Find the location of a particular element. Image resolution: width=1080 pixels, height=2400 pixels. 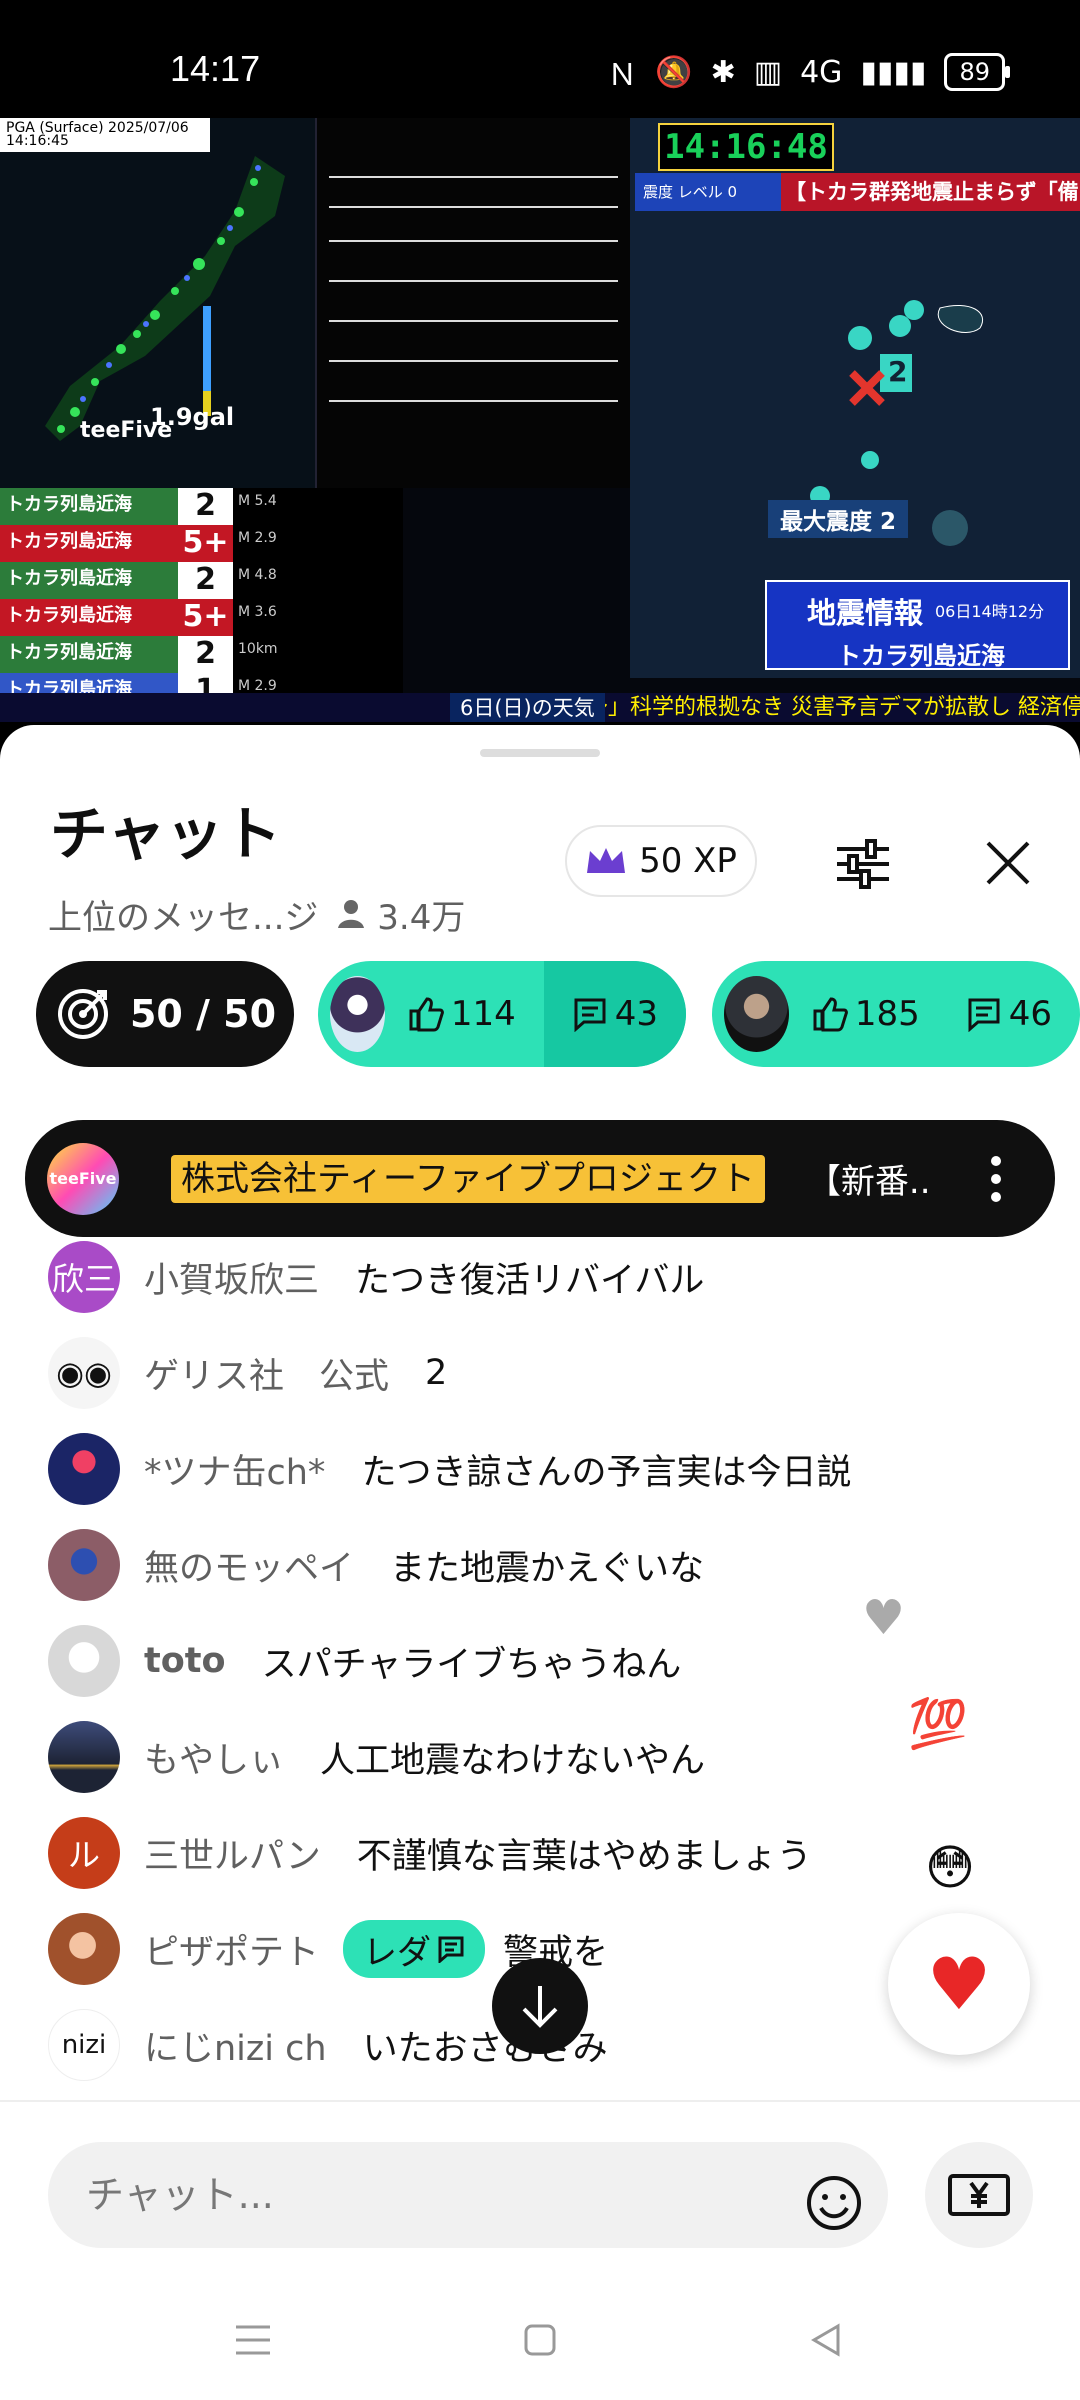

sheet-drag-handle is located at coordinates (540, 753).